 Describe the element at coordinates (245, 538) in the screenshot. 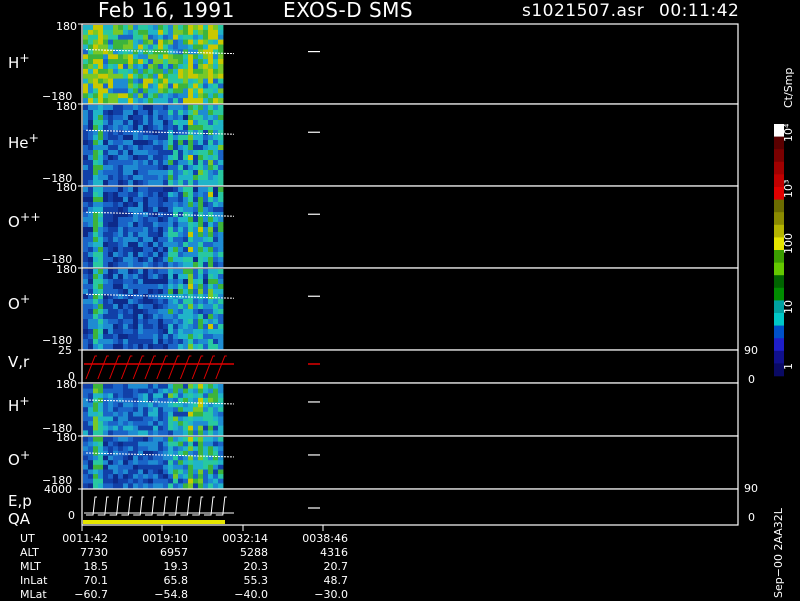

I see `ut-cell: 0032:14` at that location.